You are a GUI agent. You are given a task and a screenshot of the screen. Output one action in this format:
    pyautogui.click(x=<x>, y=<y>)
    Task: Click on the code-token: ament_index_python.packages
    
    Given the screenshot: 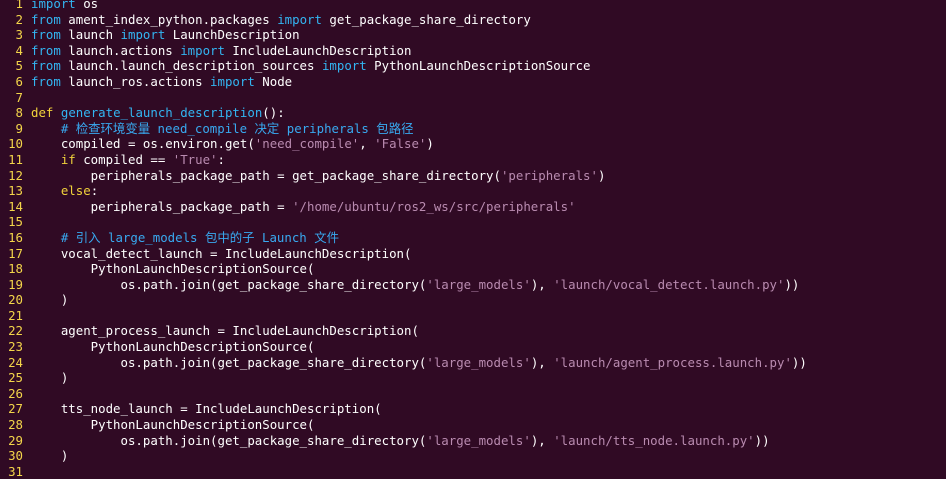 What is the action you would take?
    pyautogui.click(x=169, y=19)
    